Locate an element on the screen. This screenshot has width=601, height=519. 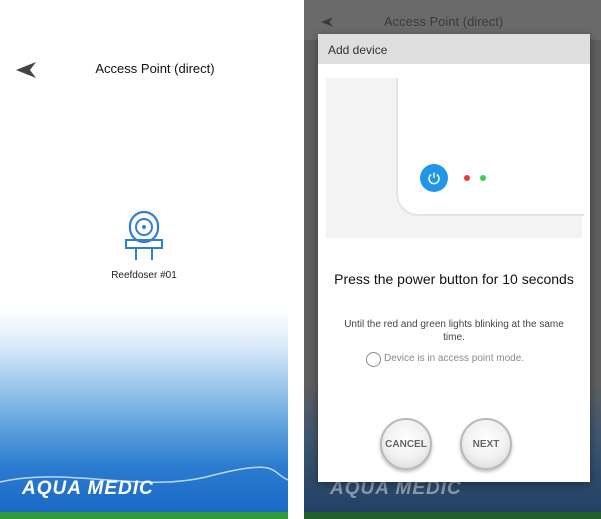
doser-pump-icon is located at coordinates (144, 235).